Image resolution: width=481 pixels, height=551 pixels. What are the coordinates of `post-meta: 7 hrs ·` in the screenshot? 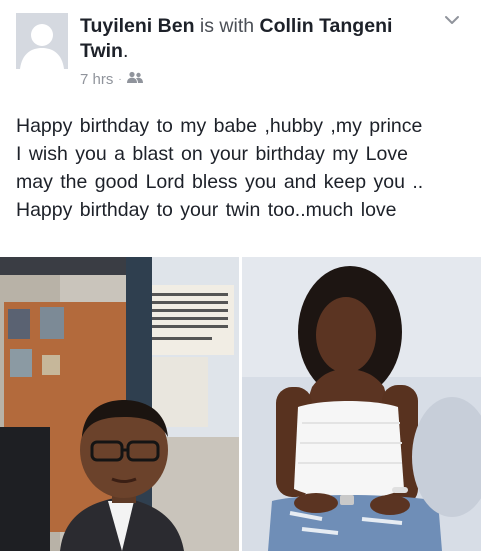 It's located at (111, 79).